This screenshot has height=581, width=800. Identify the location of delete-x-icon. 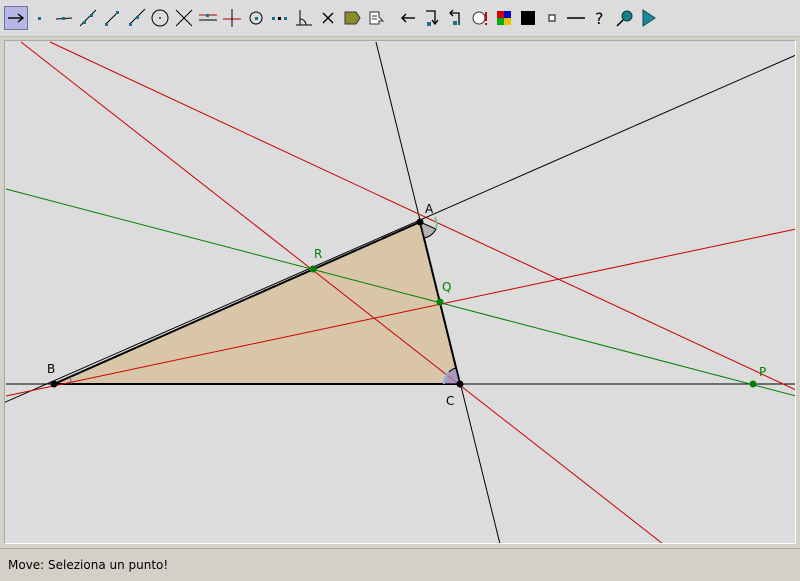
(328, 18).